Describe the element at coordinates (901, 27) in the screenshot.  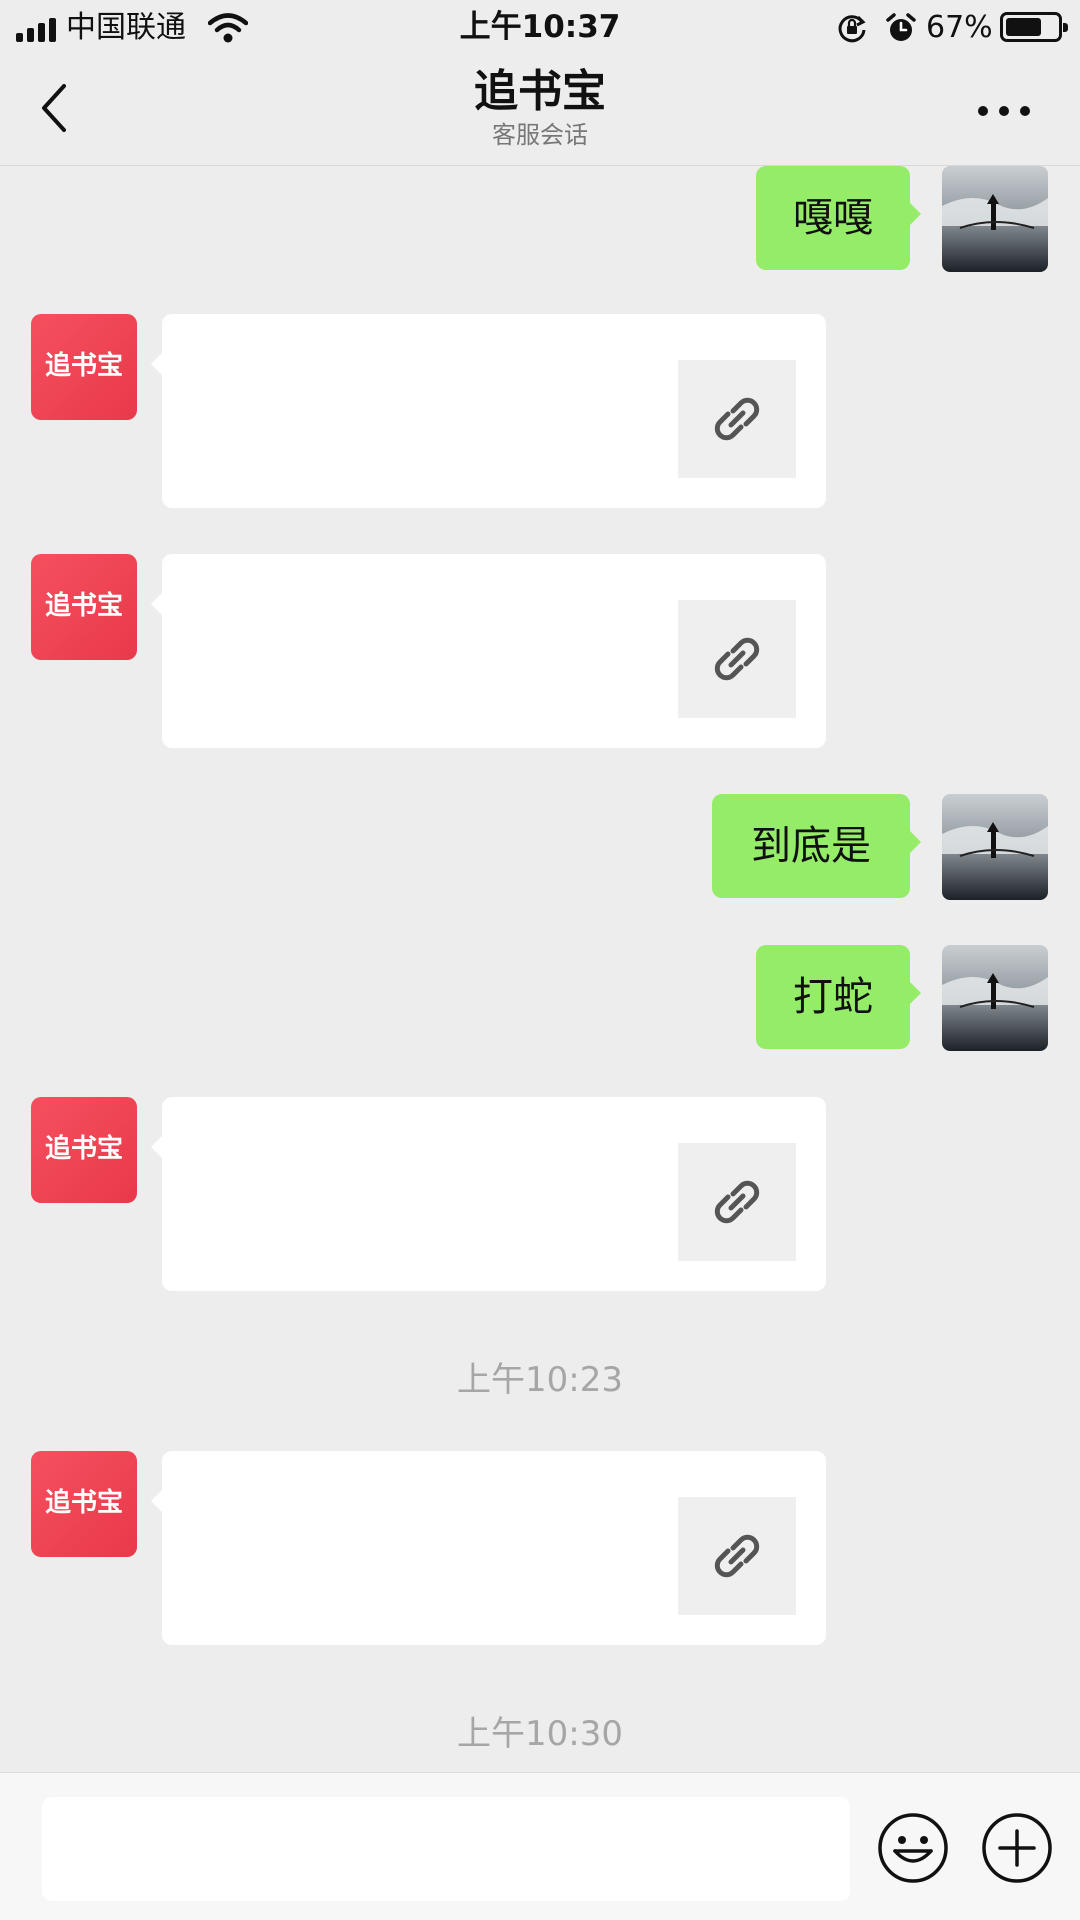
I see `alarm-icon` at that location.